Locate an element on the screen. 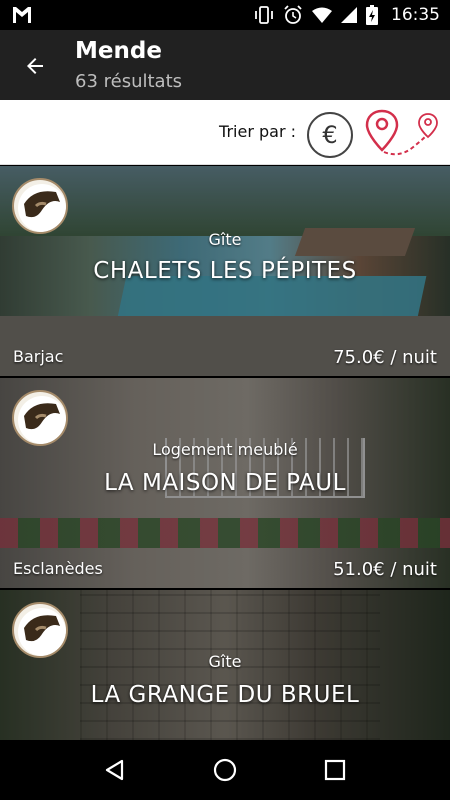 The height and width of the screenshot is (800, 450). price-sort-icon: € is located at coordinates (330, 135).